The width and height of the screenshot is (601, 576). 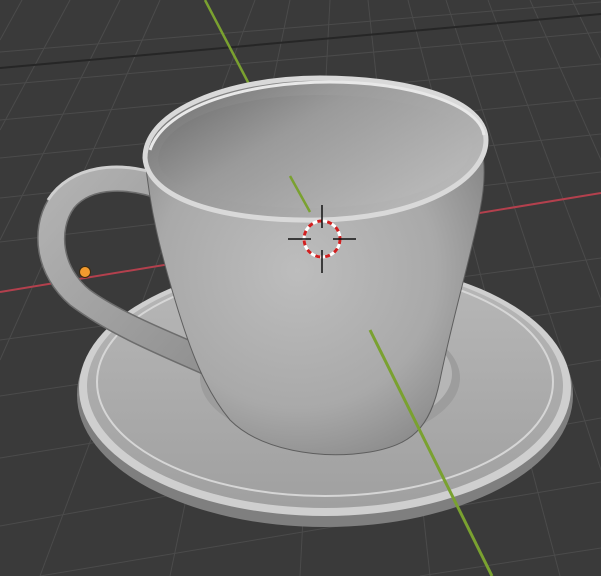 What do you see at coordinates (85, 272) in the screenshot?
I see `object-origin-point` at bounding box center [85, 272].